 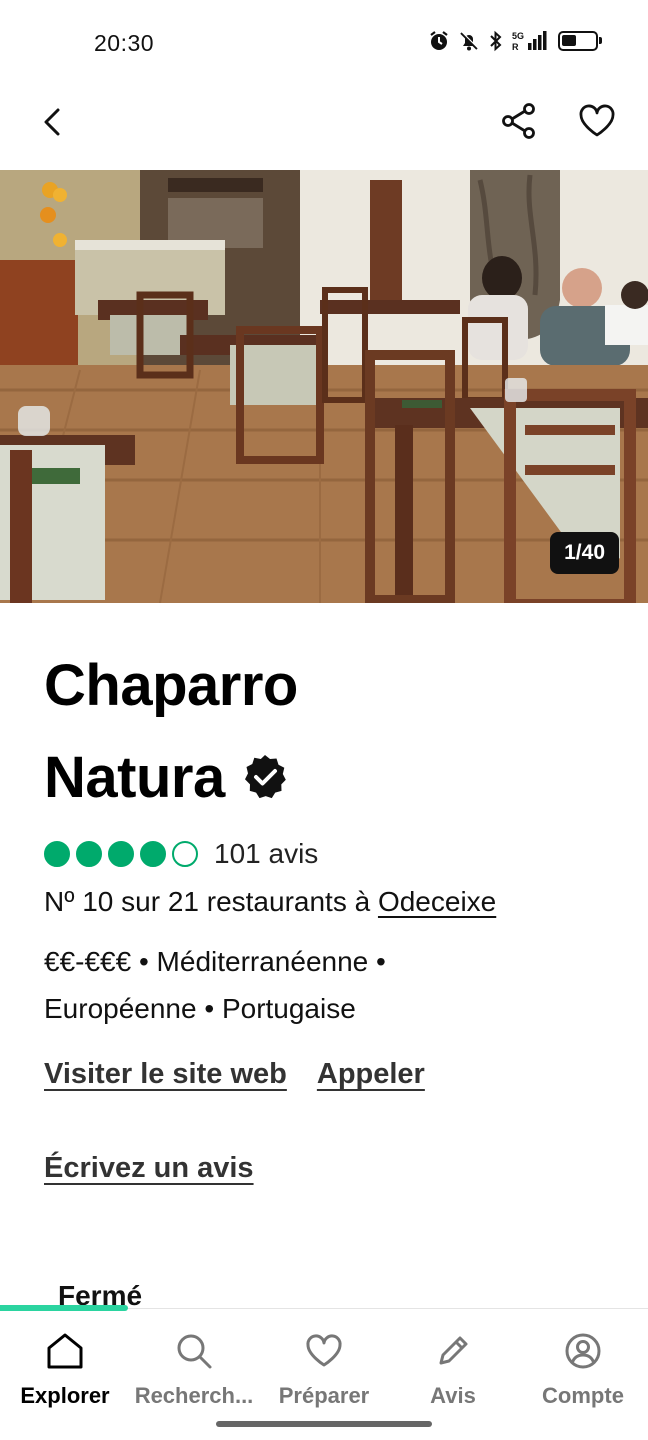 I want to click on pencil-icon, so click(x=453, y=1350).